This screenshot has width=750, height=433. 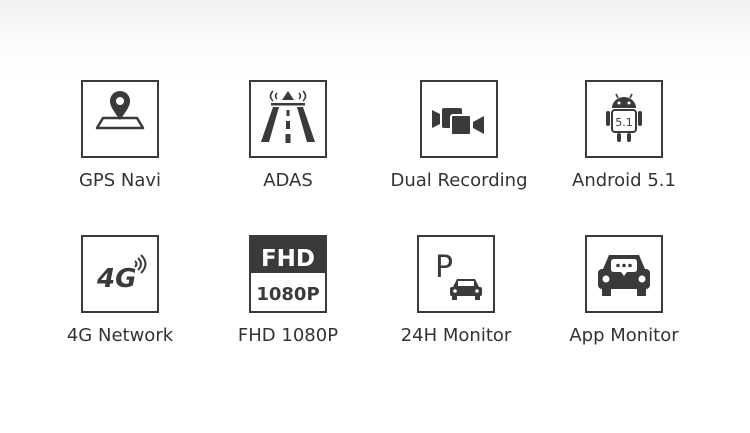 What do you see at coordinates (459, 180) in the screenshot?
I see `feature-label: Dual Recording` at bounding box center [459, 180].